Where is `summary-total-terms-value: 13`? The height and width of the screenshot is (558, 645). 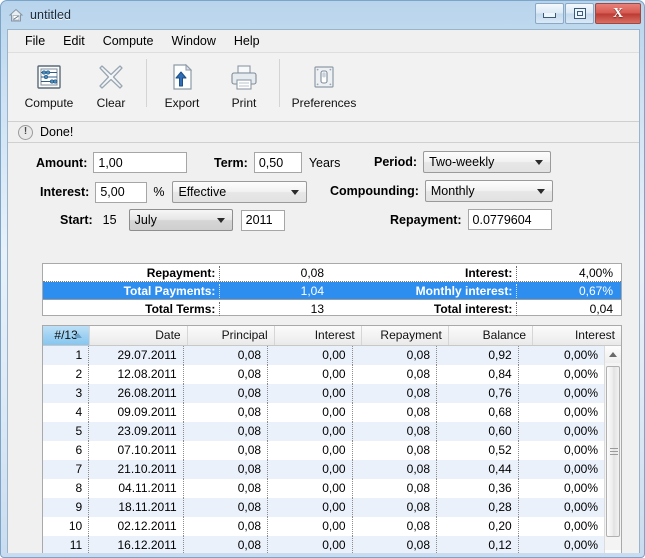
summary-total-terms-value: 13 is located at coordinates (317, 308).